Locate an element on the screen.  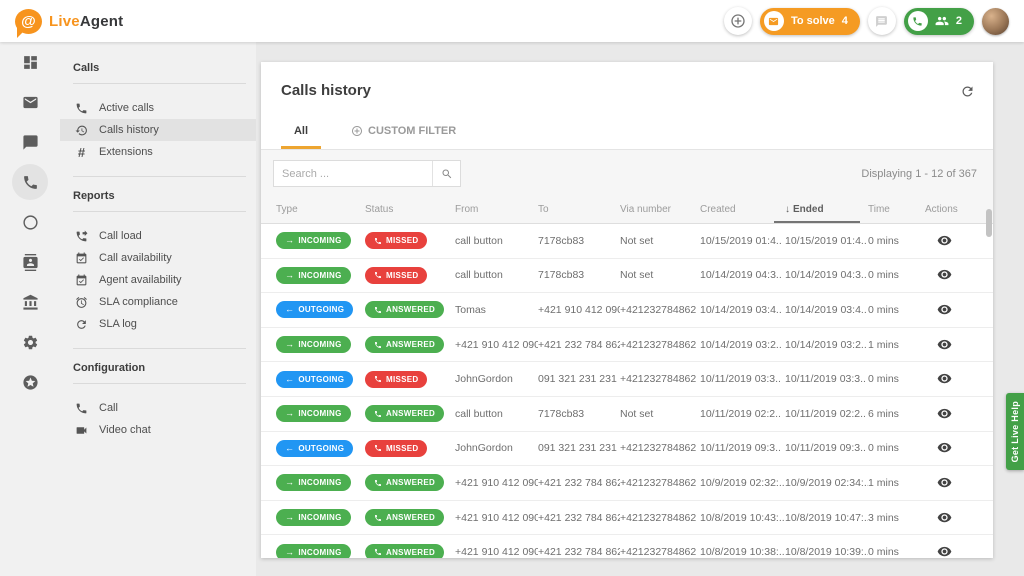
add-button is located at coordinates (737, 21).